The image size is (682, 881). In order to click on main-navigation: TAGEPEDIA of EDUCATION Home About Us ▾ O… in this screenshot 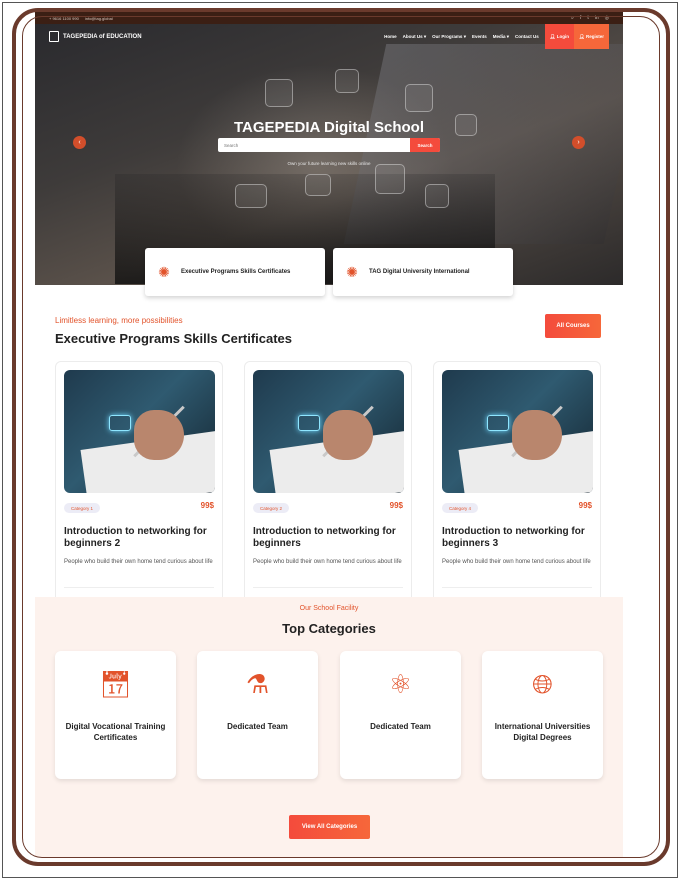, I will do `click(329, 36)`.